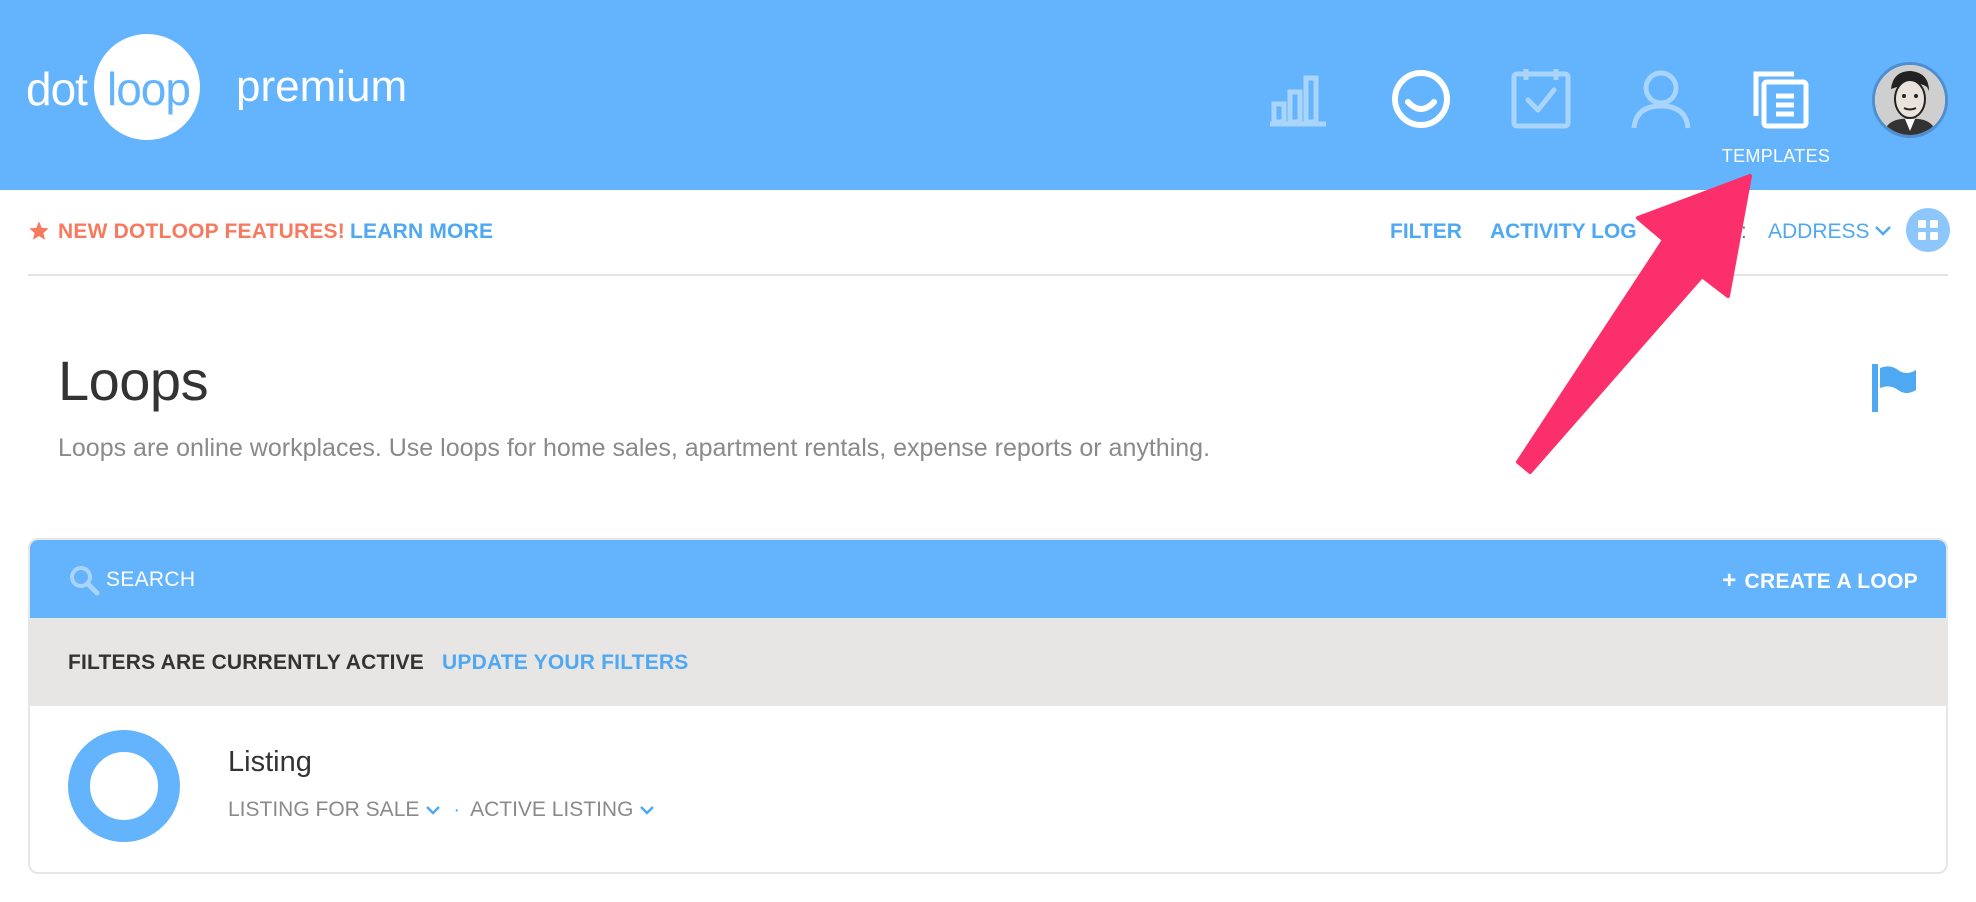 This screenshot has width=1976, height=902. I want to click on create-loop-label: CREATE A LOOP, so click(1831, 581).